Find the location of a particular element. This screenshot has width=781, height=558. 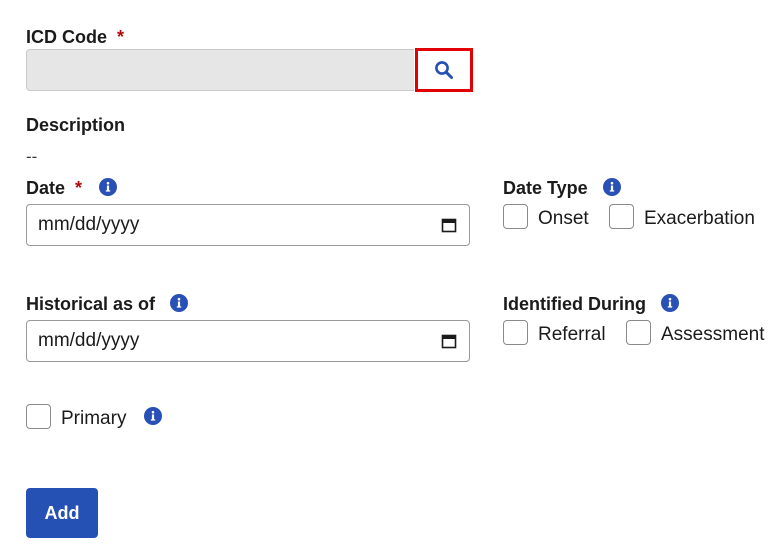

search-icon is located at coordinates (444, 70).